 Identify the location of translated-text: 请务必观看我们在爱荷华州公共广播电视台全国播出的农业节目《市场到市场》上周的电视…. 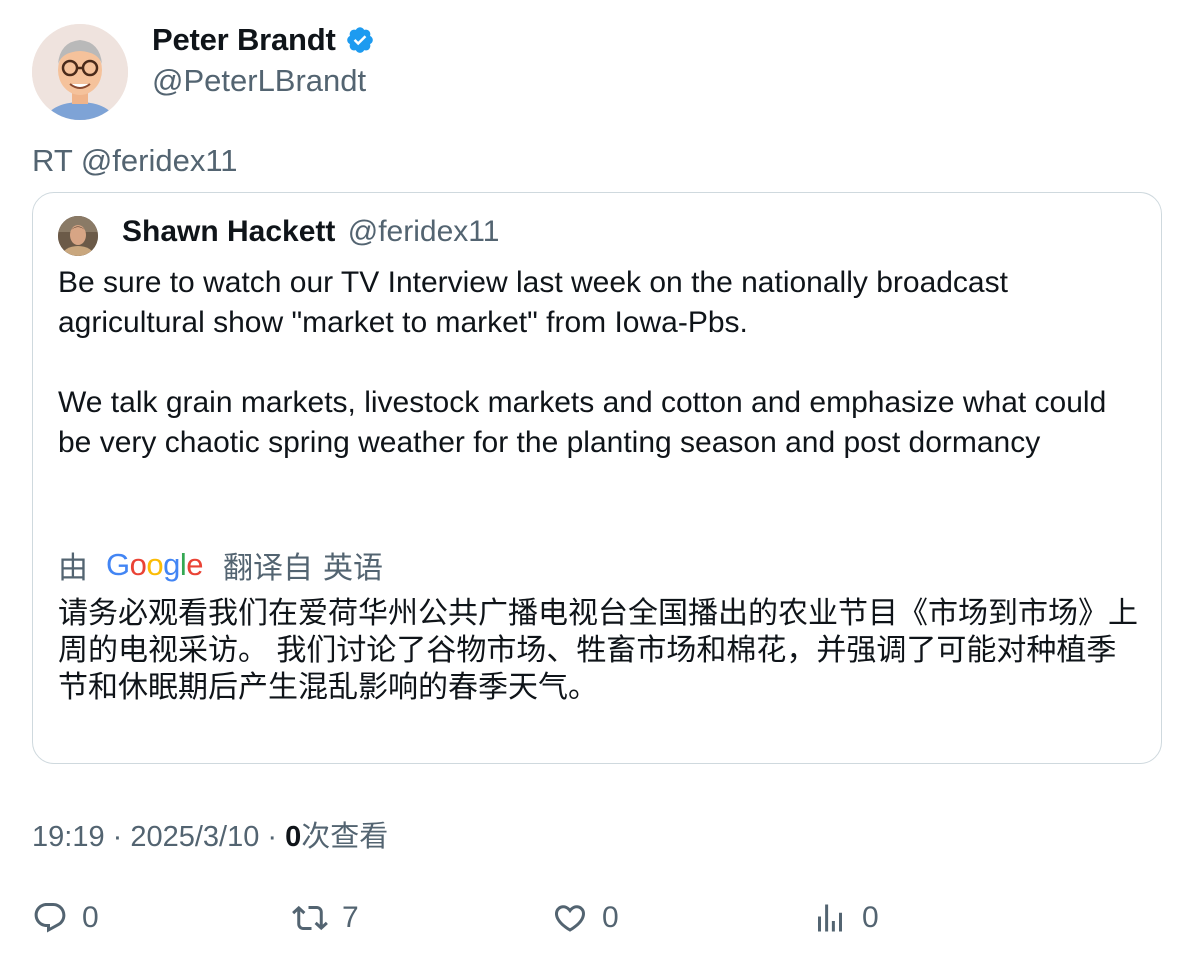
(598, 650).